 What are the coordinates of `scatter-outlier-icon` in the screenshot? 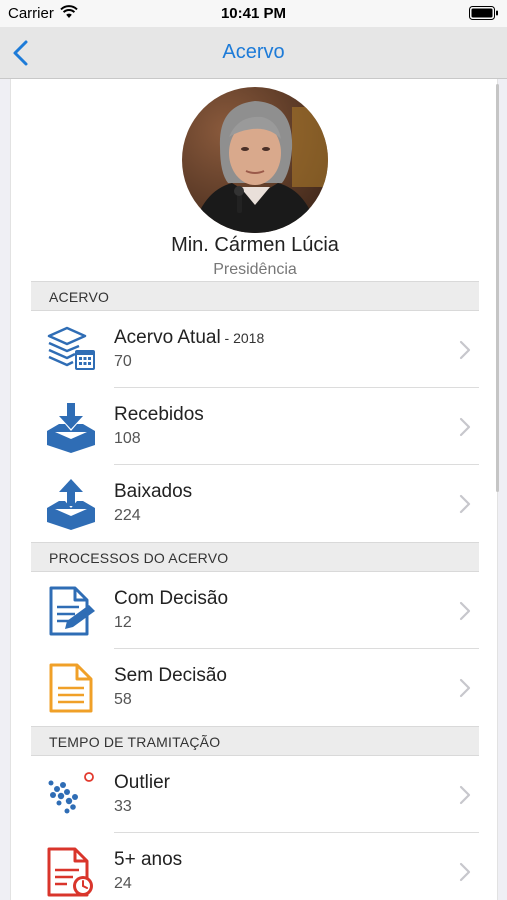 It's located at (71, 793).